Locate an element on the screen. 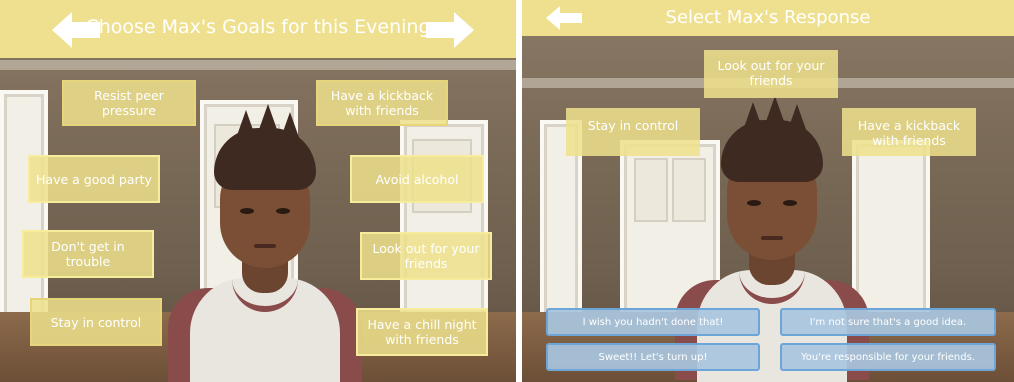  goal-card-look-out-for-friends: Look out for your friends is located at coordinates (426, 256).